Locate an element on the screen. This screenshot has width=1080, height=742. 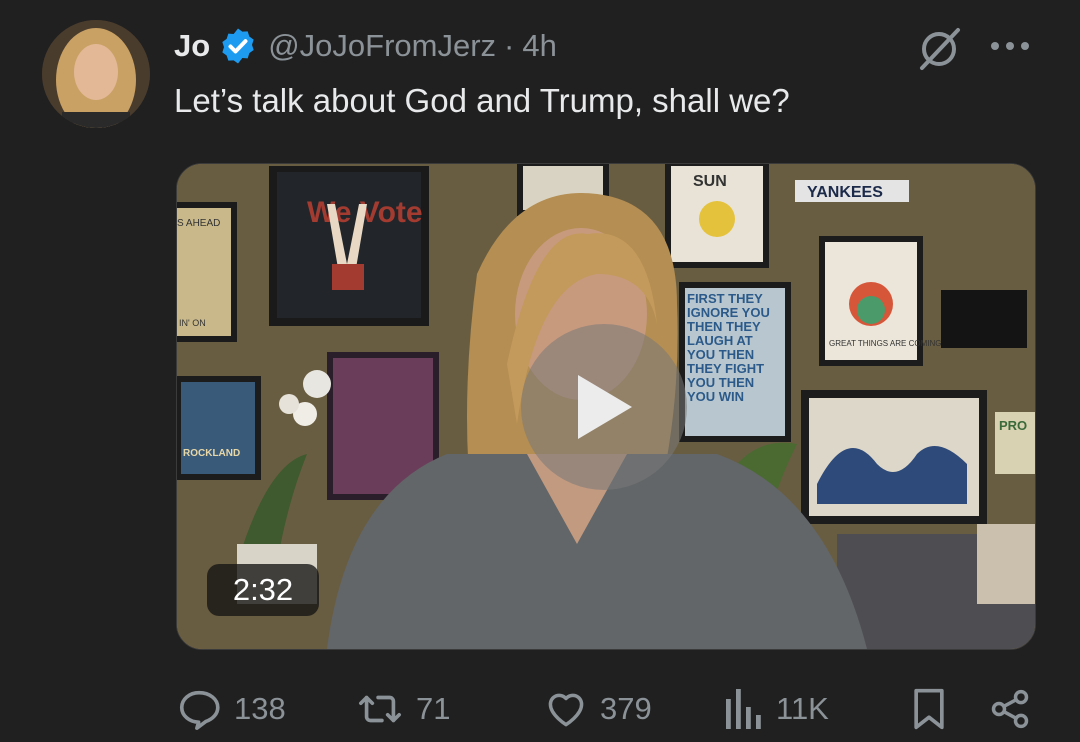
author-name: Jo is located at coordinates (192, 46).